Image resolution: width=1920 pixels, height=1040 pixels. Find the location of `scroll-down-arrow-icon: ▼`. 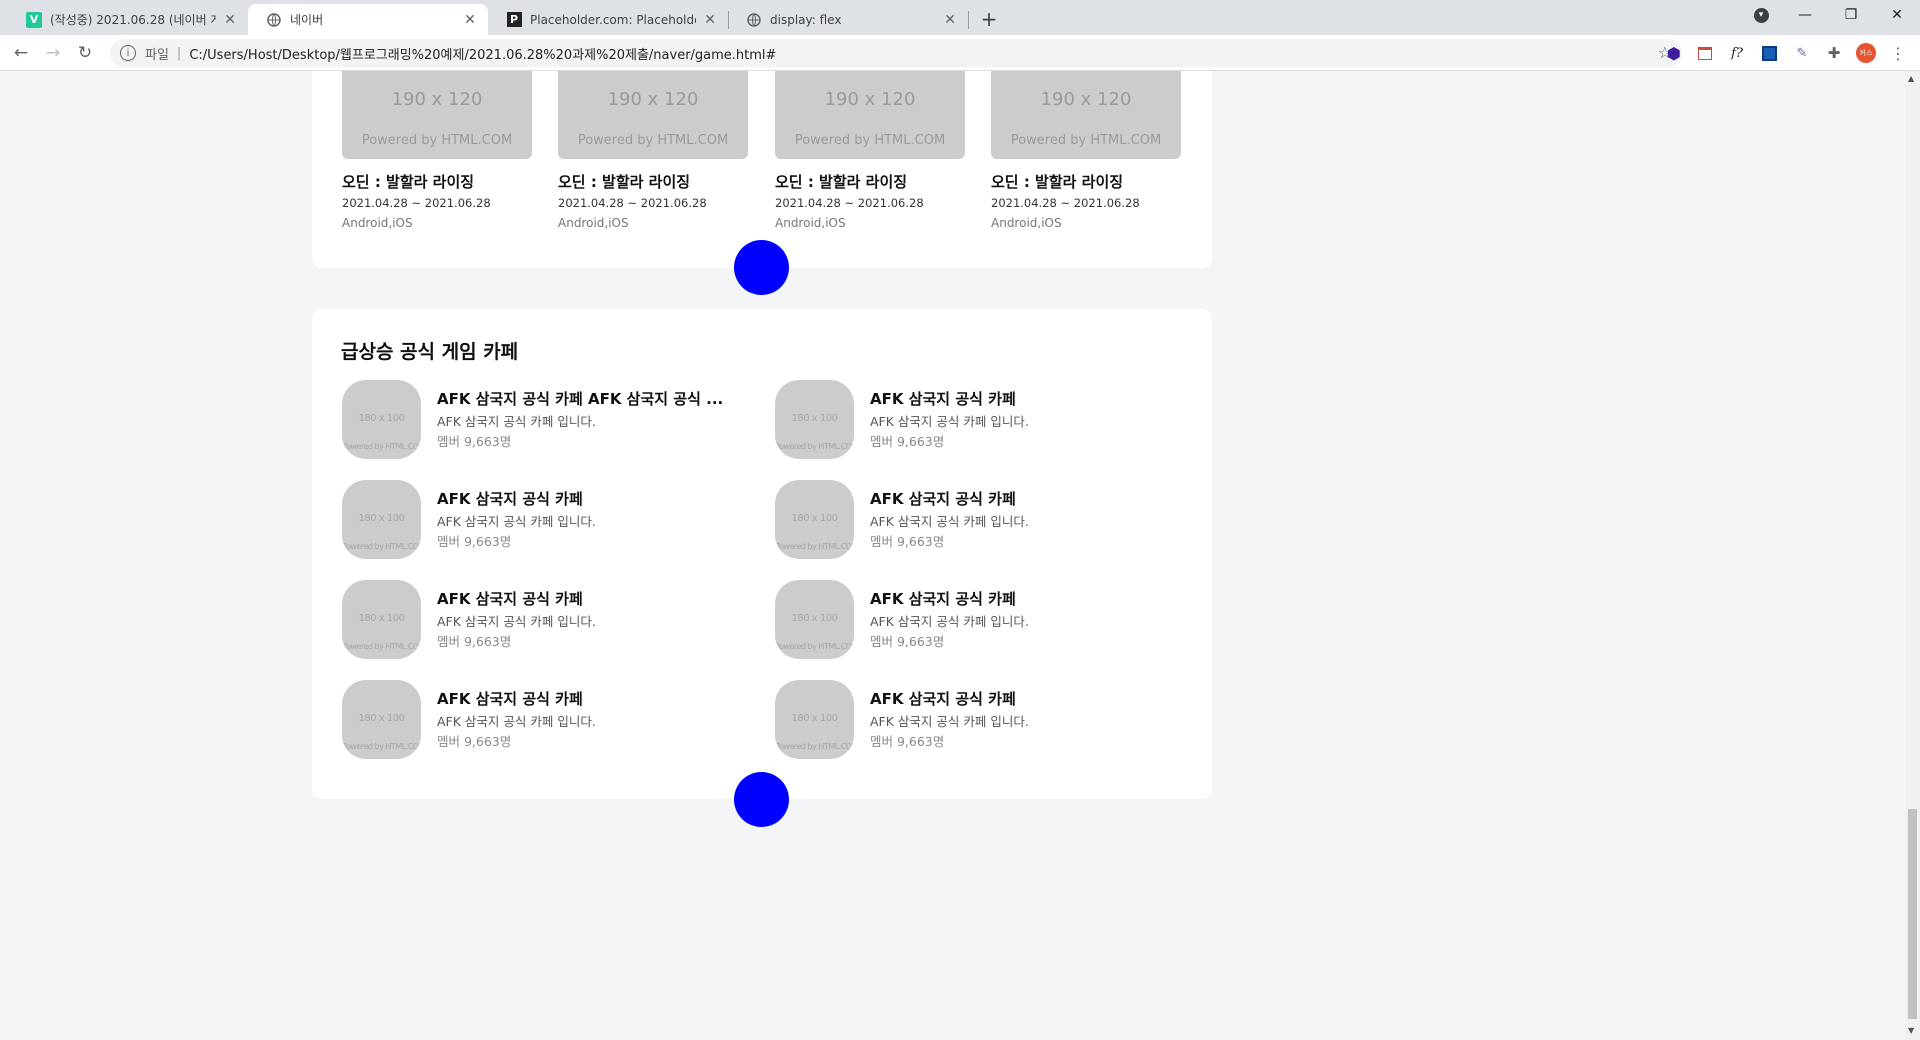

scroll-down-arrow-icon: ▼ is located at coordinates (1911, 1030).